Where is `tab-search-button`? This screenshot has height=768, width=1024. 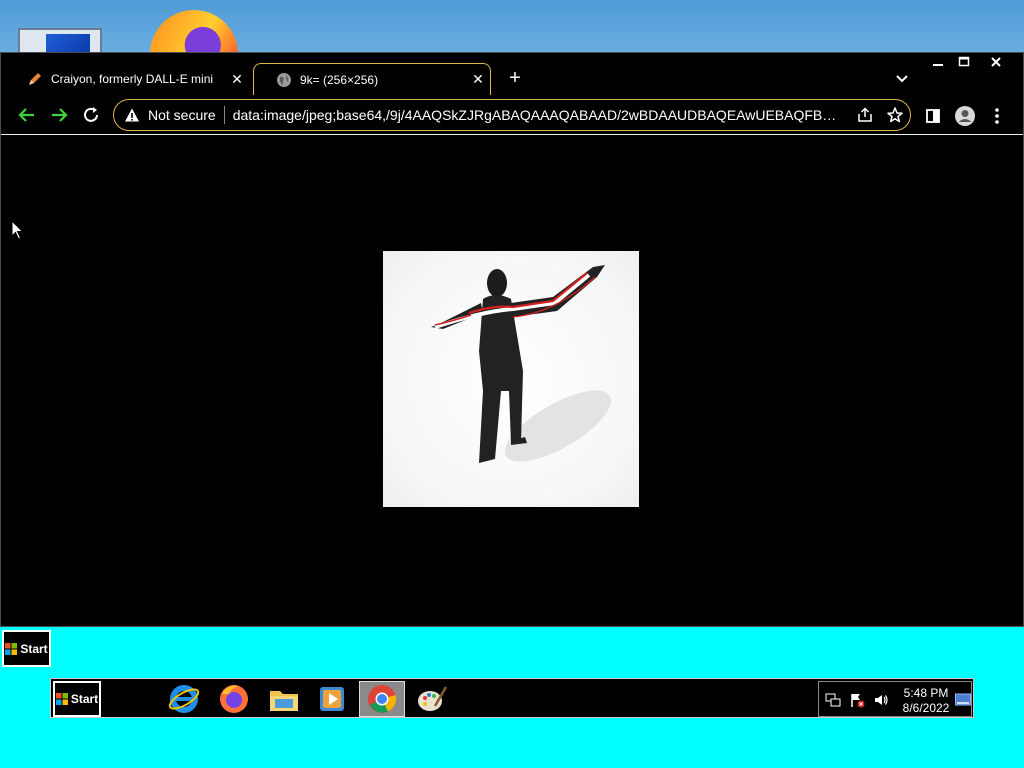
tab-search-button is located at coordinates (902, 79).